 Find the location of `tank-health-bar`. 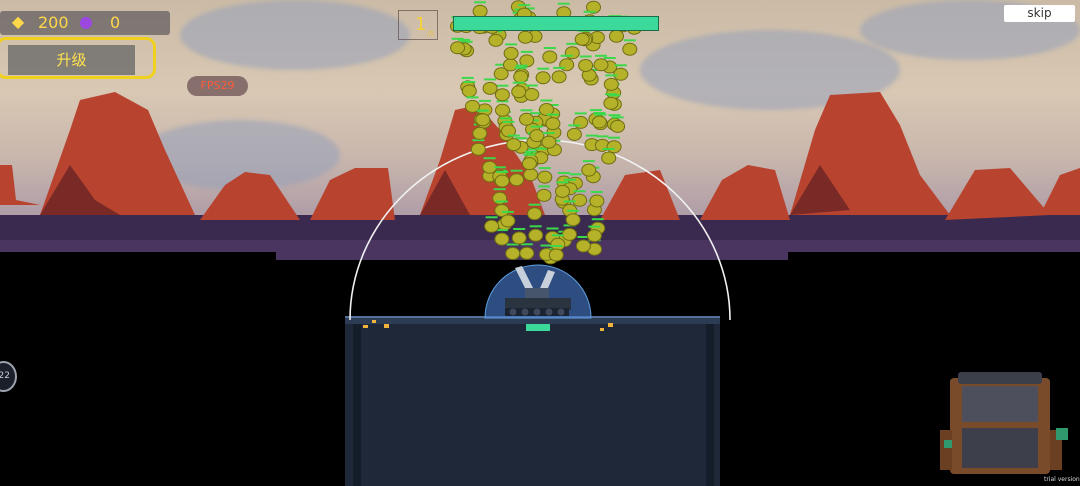

tank-health-bar is located at coordinates (538, 327).